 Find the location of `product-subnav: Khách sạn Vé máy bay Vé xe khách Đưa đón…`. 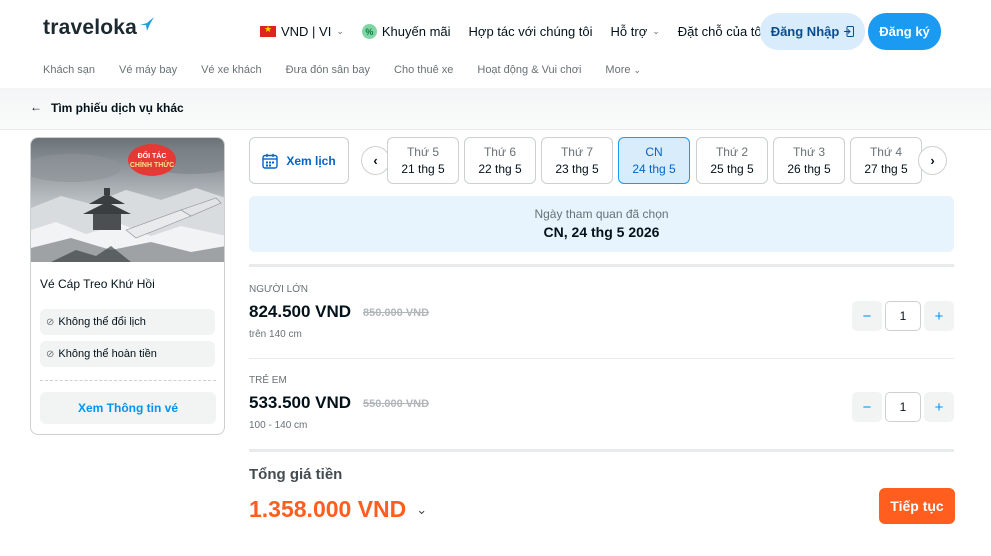

product-subnav: Khách sạn Vé máy bay Vé xe khách Đưa đón… is located at coordinates (354, 70).